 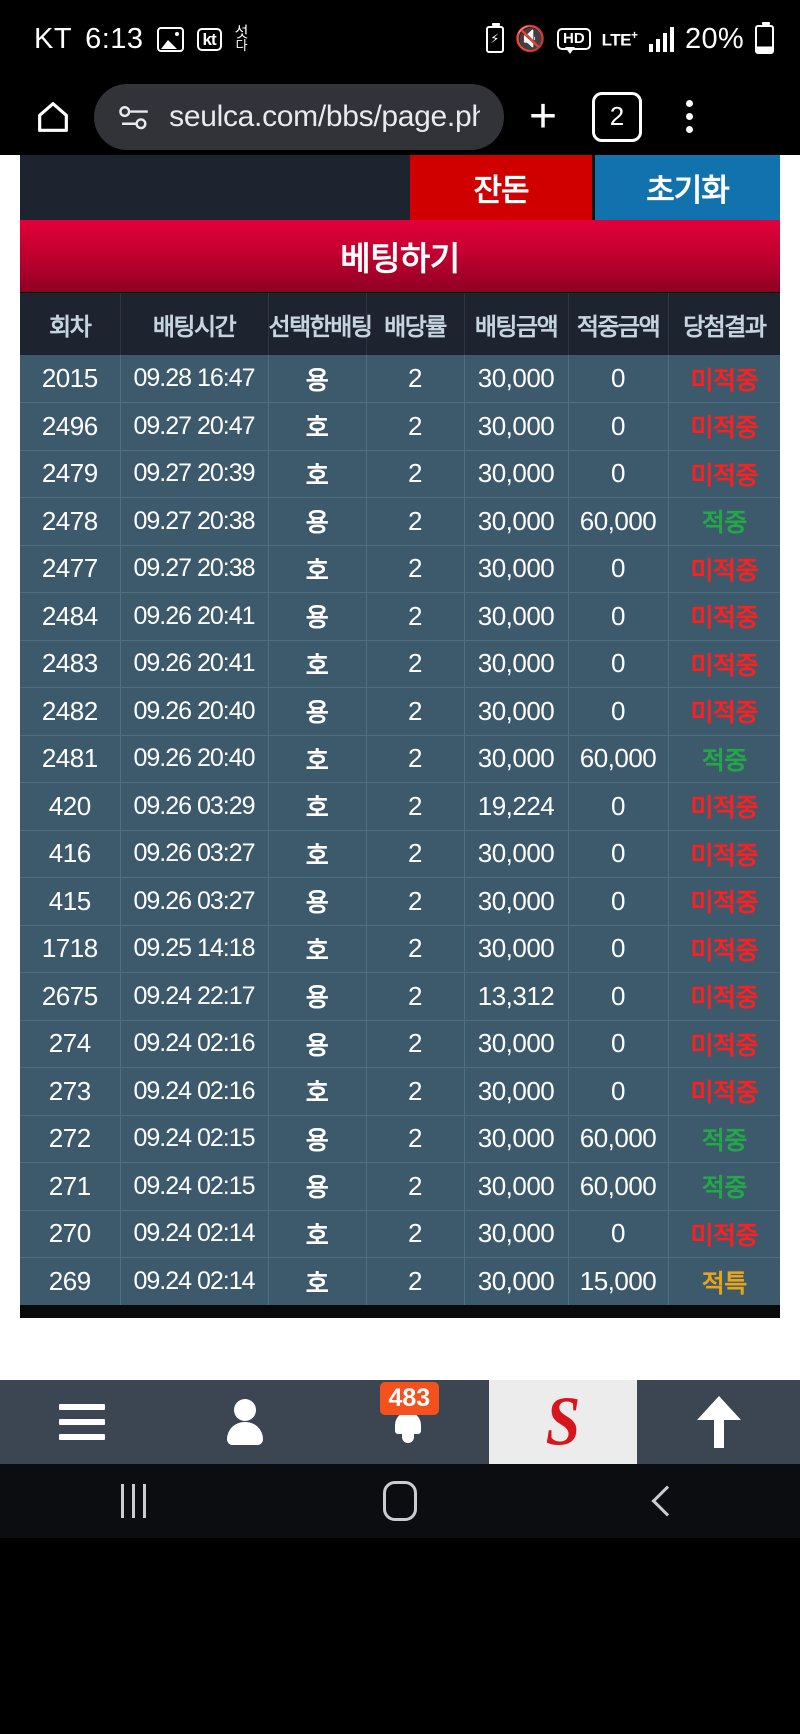 I want to click on battery-percent-label: 20%, so click(x=714, y=38).